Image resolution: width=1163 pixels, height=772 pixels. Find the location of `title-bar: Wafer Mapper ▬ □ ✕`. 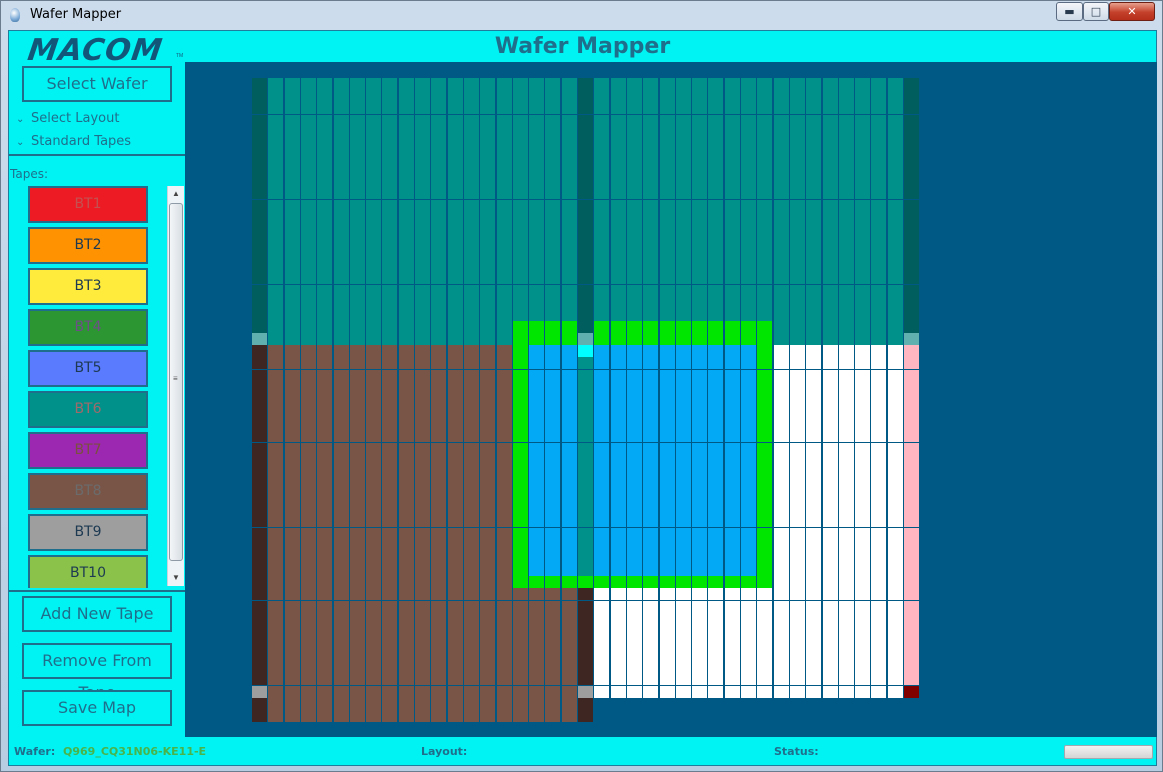

title-bar: Wafer Mapper ▬ □ ✕ is located at coordinates (581, 15).